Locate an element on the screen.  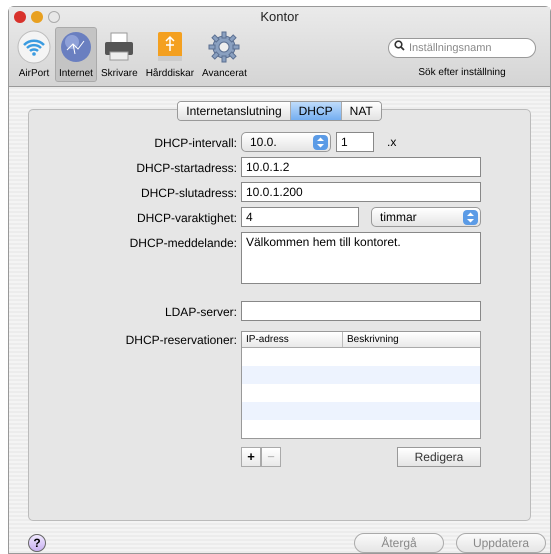
help-button: ? is located at coordinates (37, 543).